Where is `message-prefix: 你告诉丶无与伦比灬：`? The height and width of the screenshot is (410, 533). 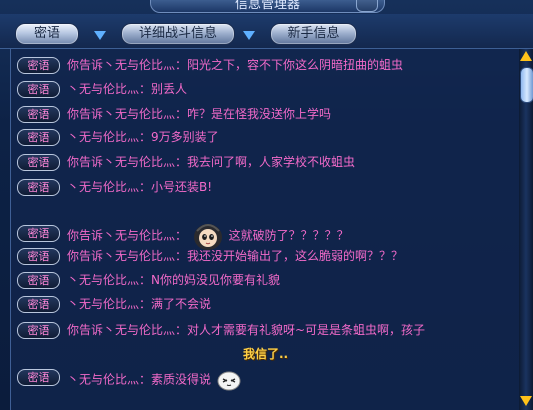 message-prefix: 你告诉丶无与伦比灬： is located at coordinates (127, 235).